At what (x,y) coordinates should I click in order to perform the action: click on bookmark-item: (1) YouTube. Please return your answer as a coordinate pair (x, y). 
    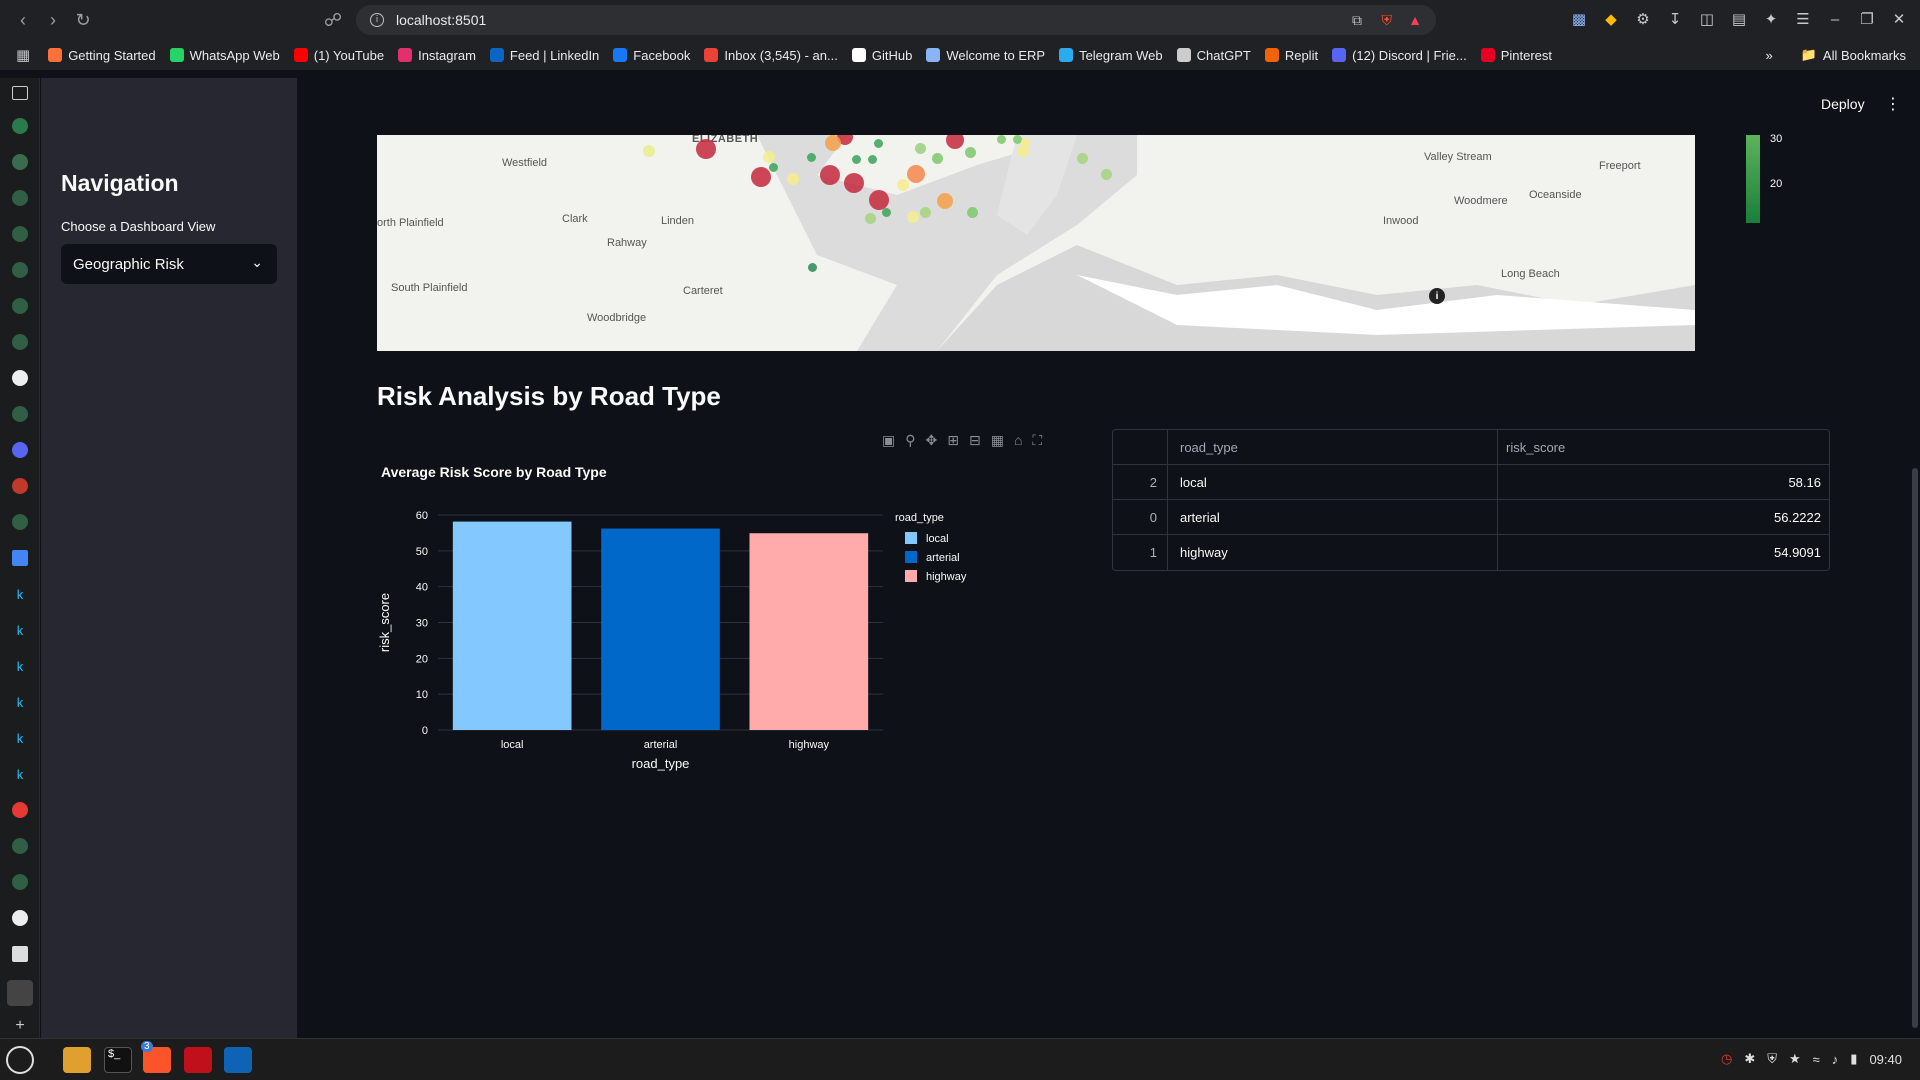
    Looking at the image, I should click on (338, 55).